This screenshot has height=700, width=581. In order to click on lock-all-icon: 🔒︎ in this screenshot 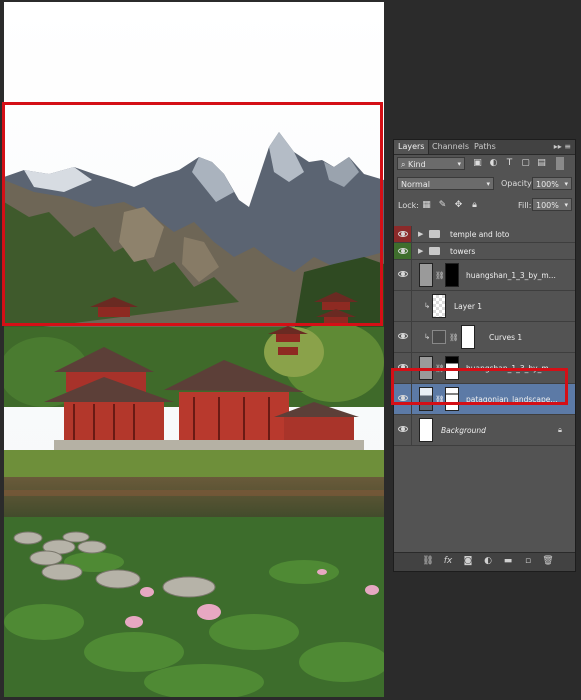, I will do `click(474, 205)`.